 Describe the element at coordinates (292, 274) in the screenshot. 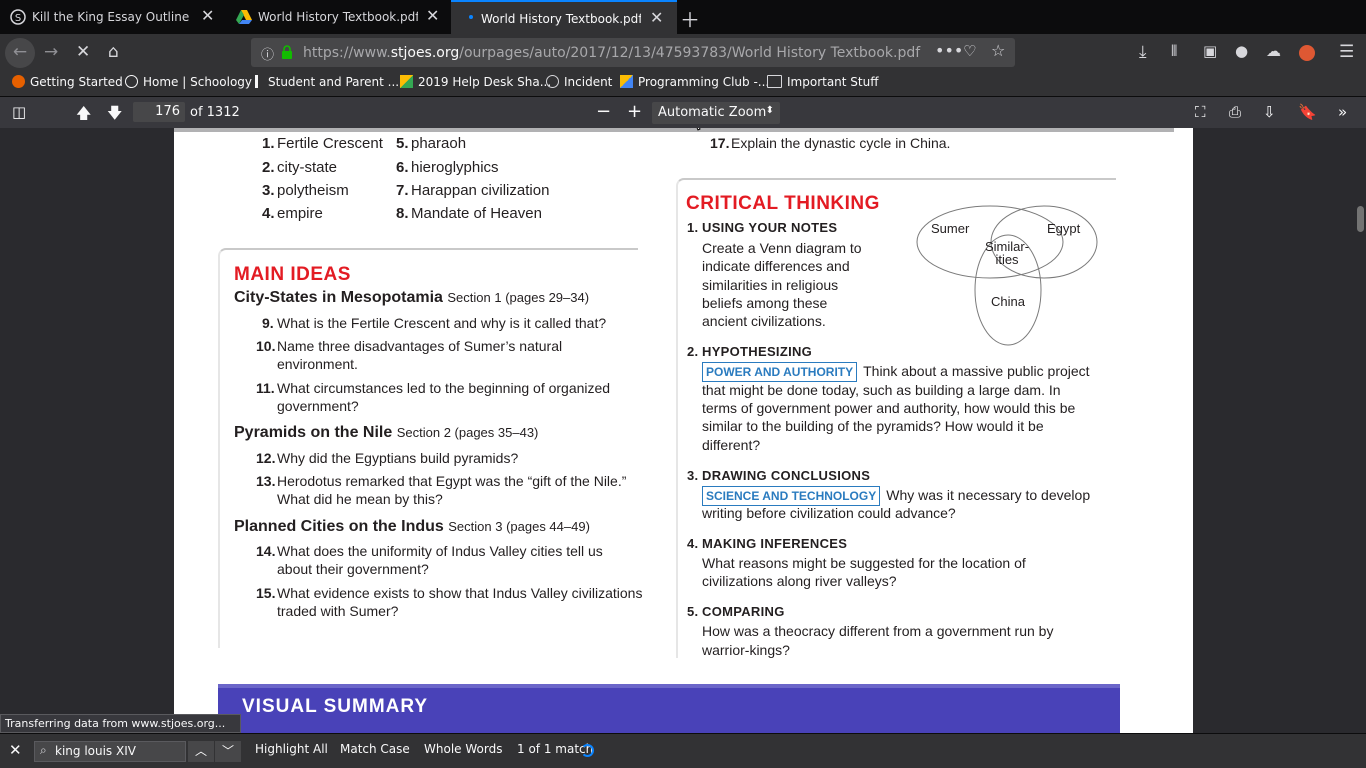

I see `main-ideas-heading: MAIN IDEAS` at that location.